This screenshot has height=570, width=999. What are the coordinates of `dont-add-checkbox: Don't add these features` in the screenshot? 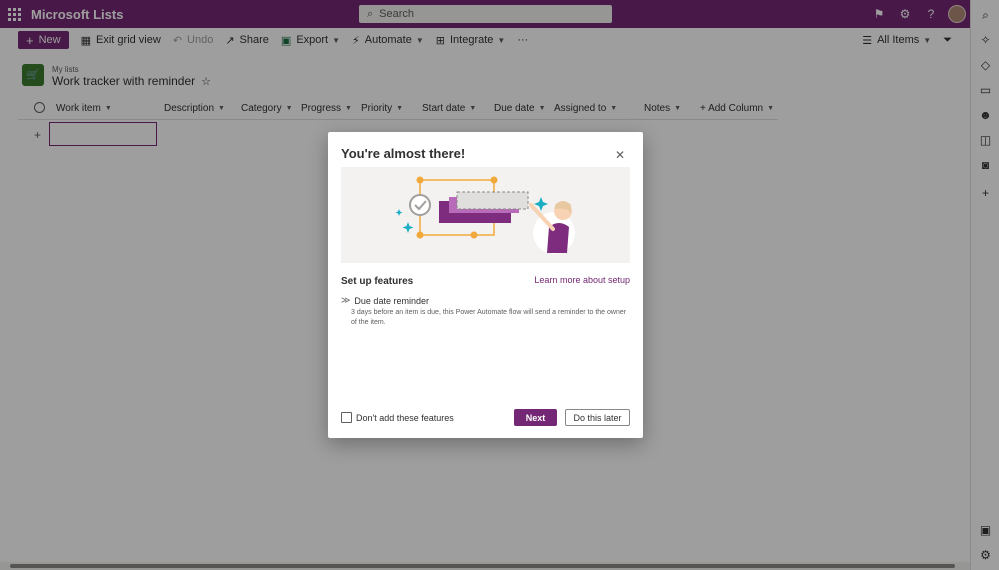 It's located at (397, 417).